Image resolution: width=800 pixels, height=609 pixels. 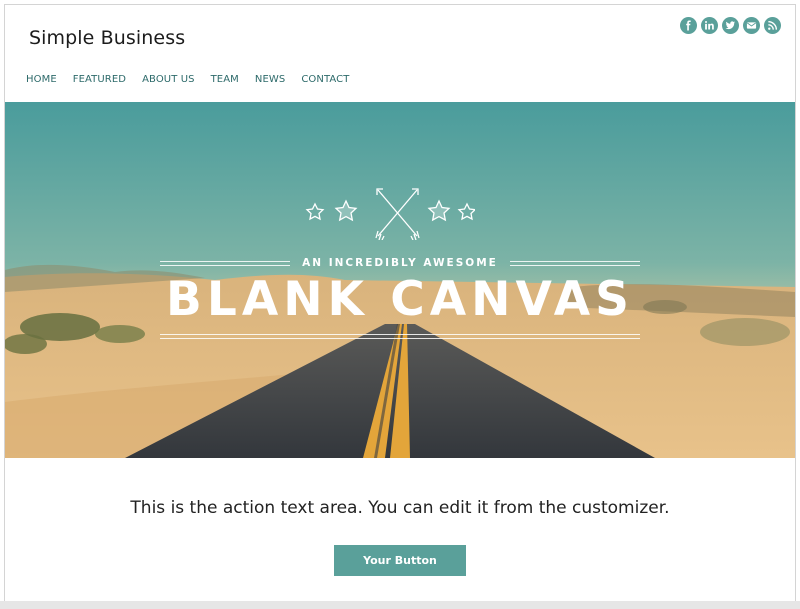 I want to click on hero-title-rule, so click(x=400, y=336).